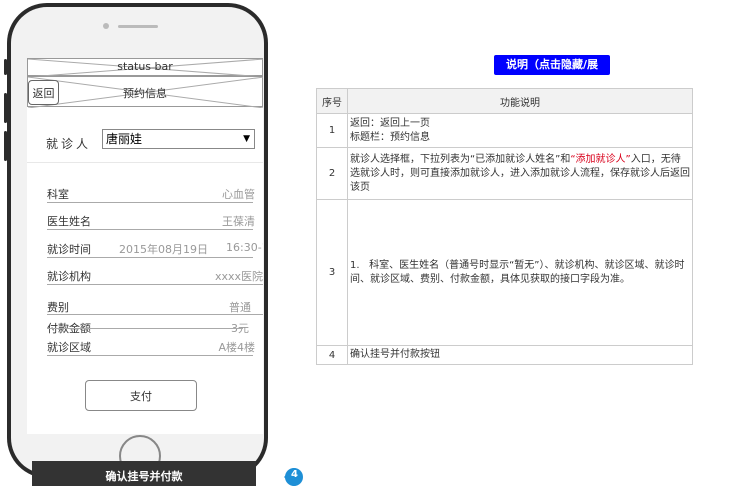 This screenshot has width=741, height=493. Describe the element at coordinates (178, 139) in the screenshot. I see `patient-select: 唐丽娃 ▼` at that location.